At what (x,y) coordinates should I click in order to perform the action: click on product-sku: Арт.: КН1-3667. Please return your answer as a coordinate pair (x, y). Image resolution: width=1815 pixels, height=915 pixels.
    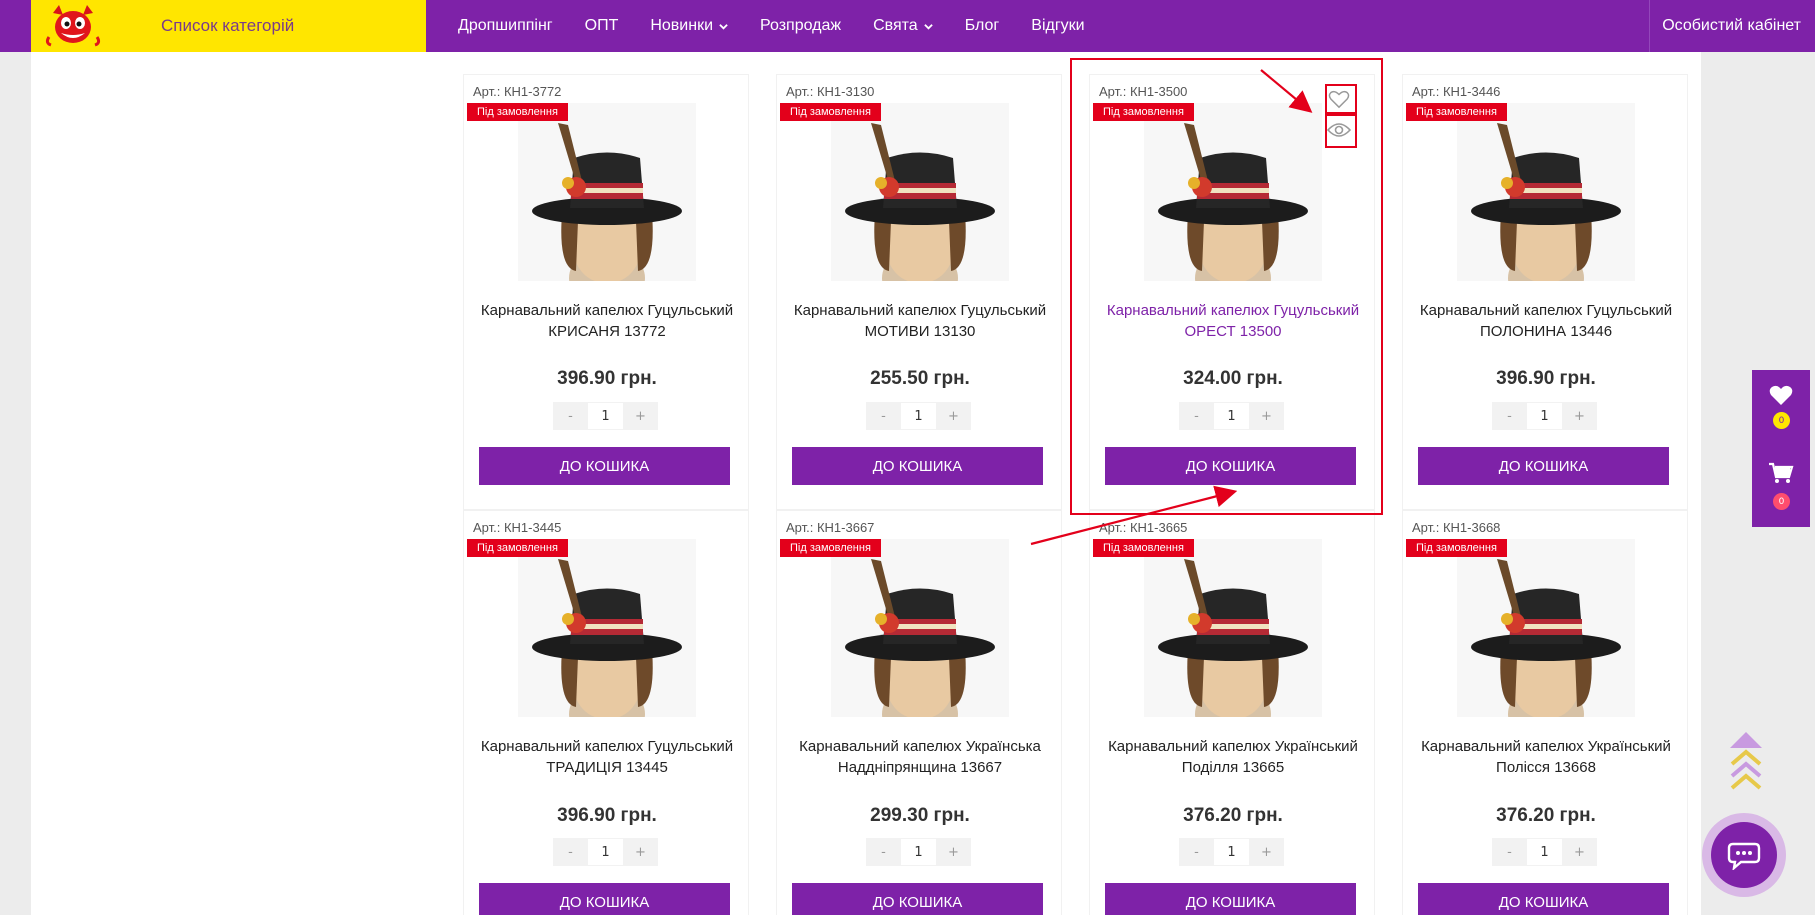
    Looking at the image, I should click on (830, 527).